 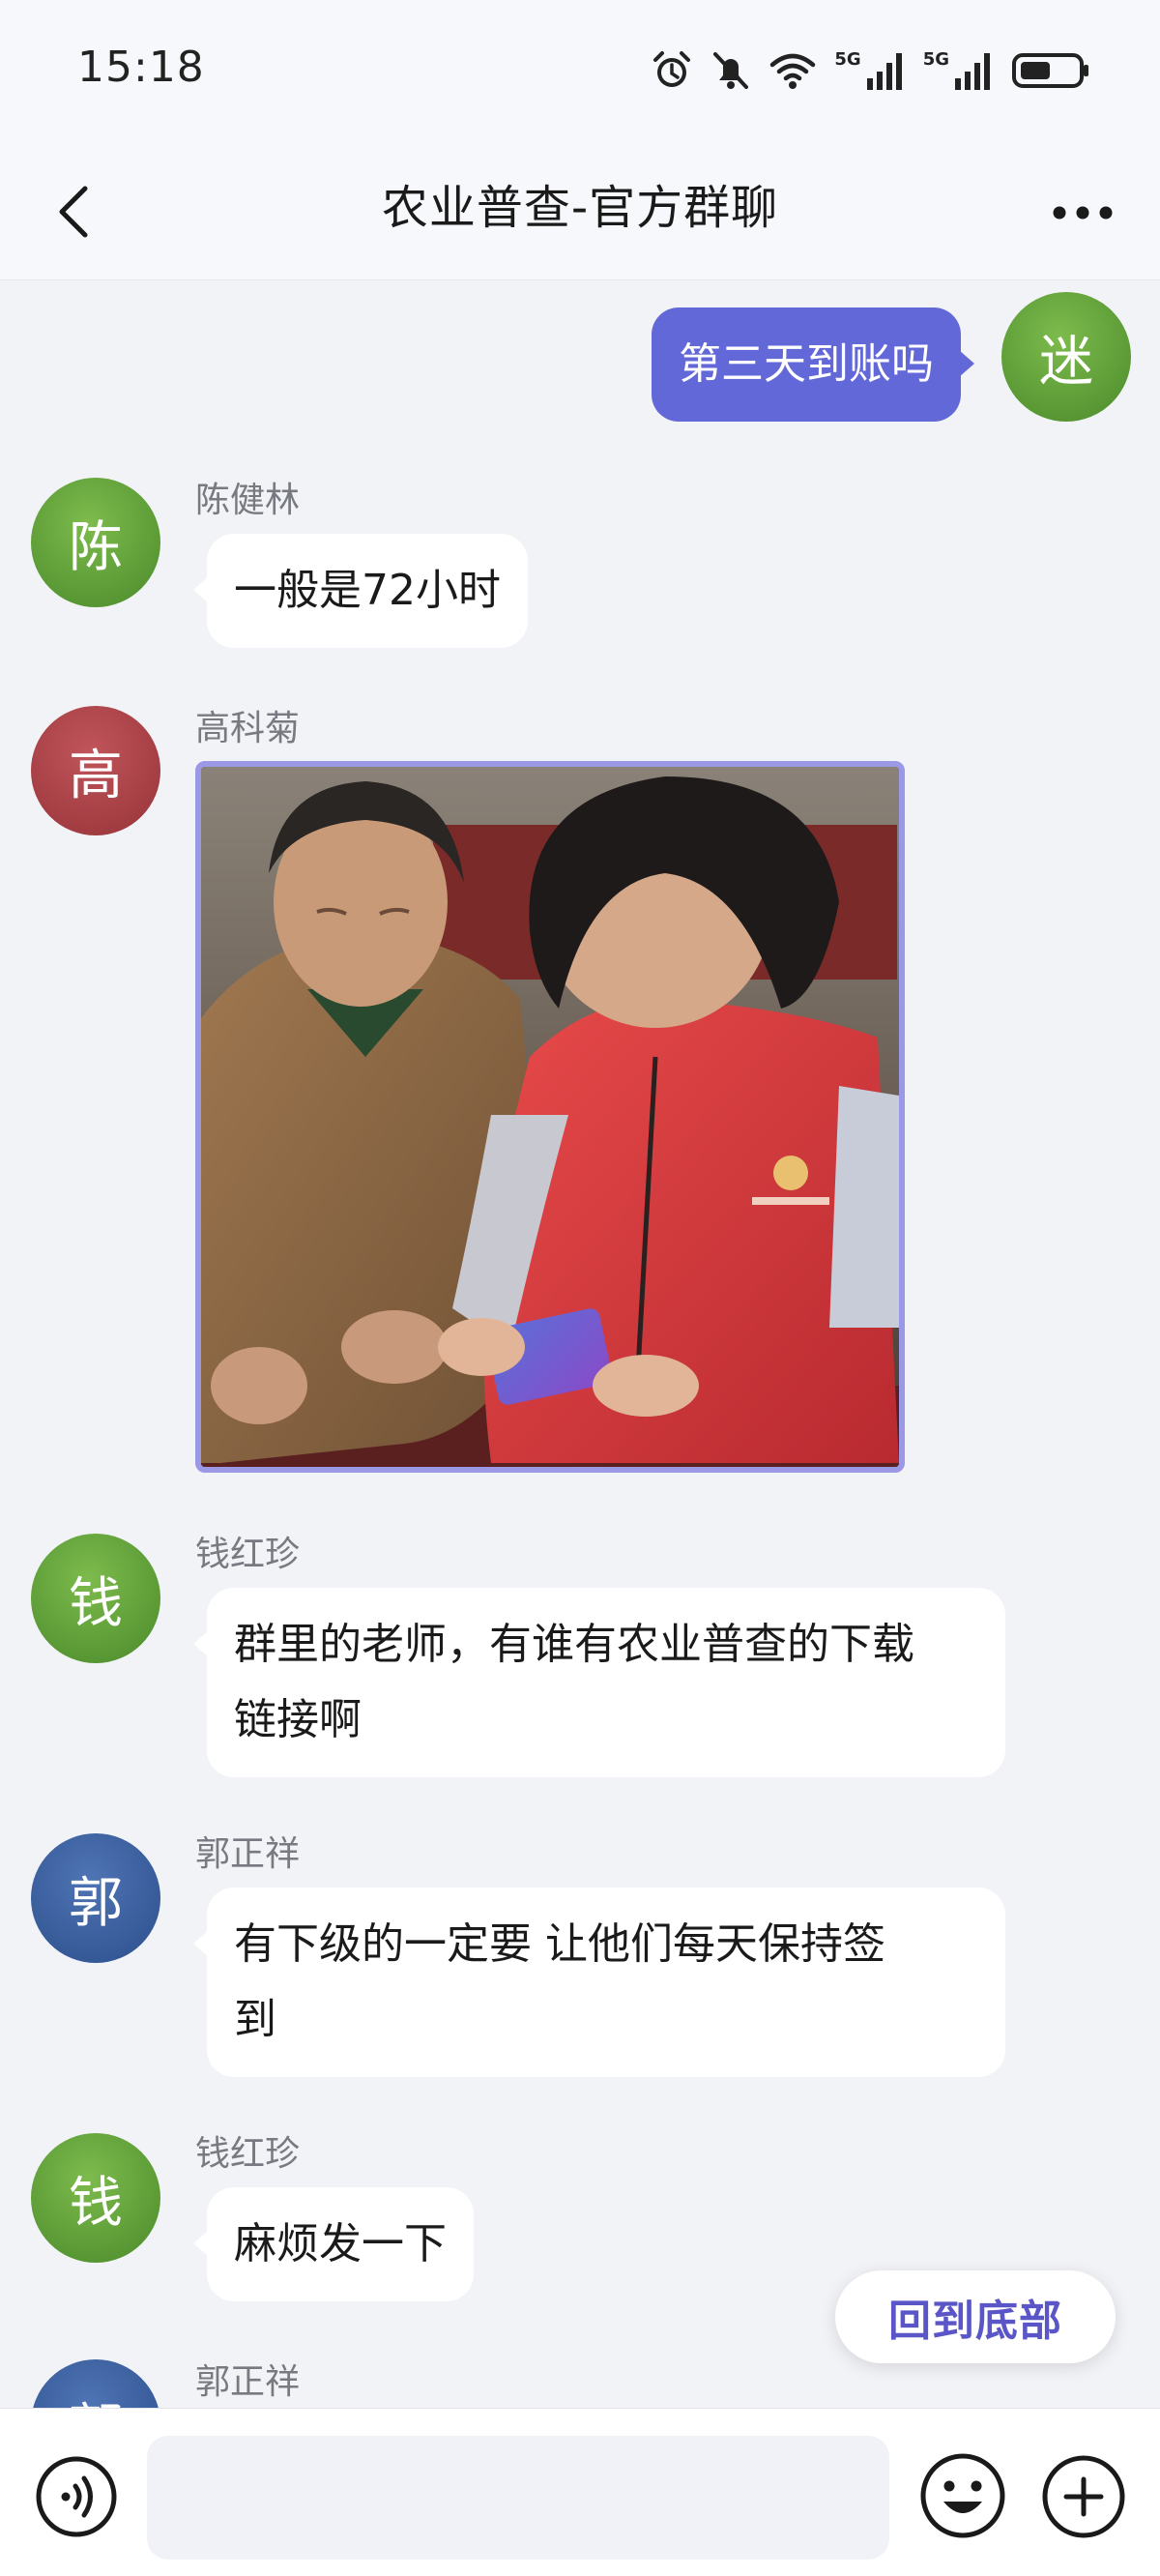 What do you see at coordinates (580, 70) in the screenshot?
I see `status-bar: 15:18 5G 5G` at bounding box center [580, 70].